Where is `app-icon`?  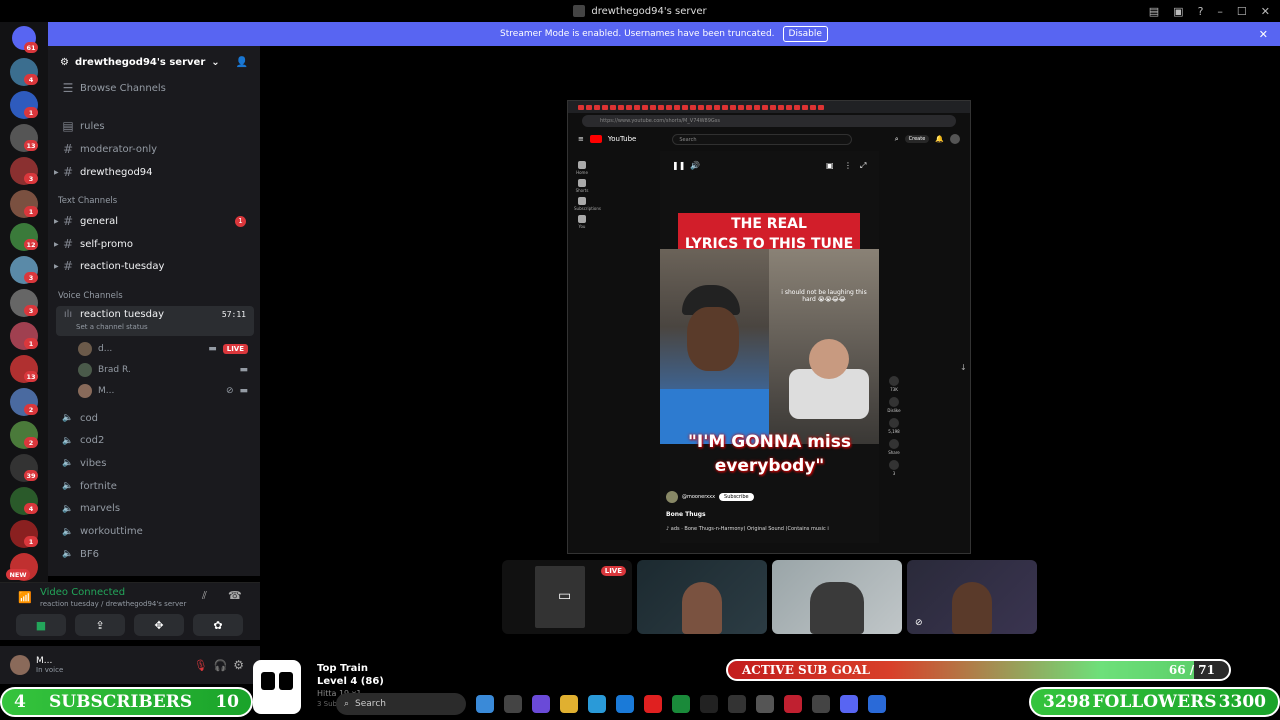 app-icon is located at coordinates (877, 704).